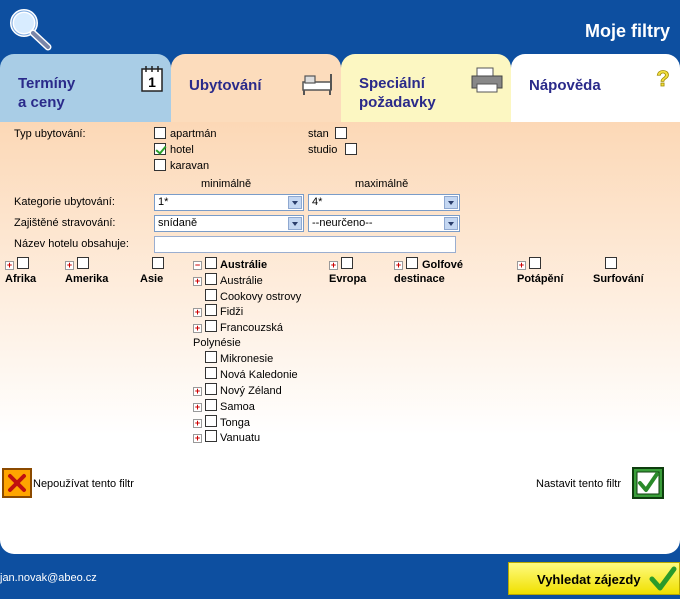 The image size is (680, 599). Describe the element at coordinates (426, 88) in the screenshot. I see `tab-specialni: Speciální požadavky` at that location.